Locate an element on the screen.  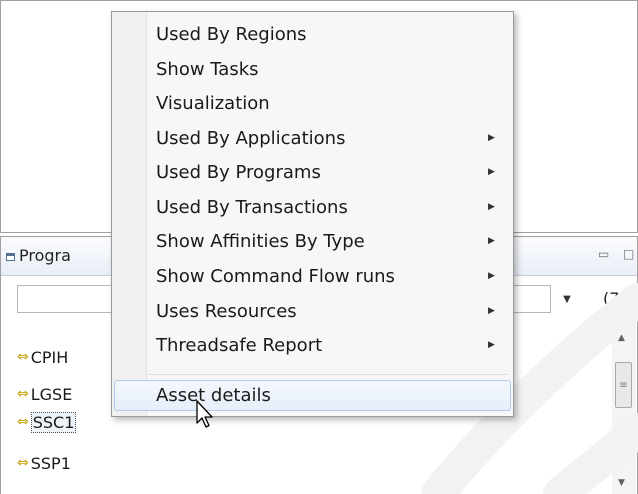
menu-item-label: Show Affinities By Type is located at coordinates (260, 241).